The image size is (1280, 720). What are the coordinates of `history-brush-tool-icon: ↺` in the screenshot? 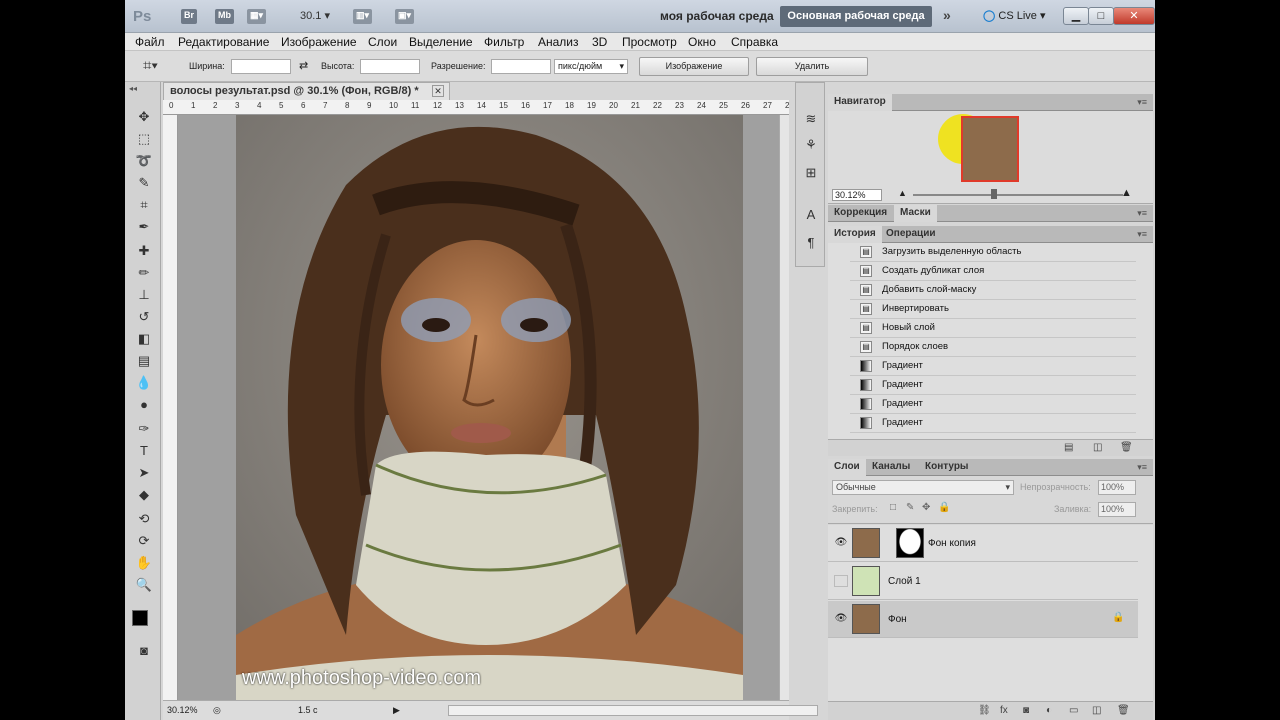 It's located at (144, 317).